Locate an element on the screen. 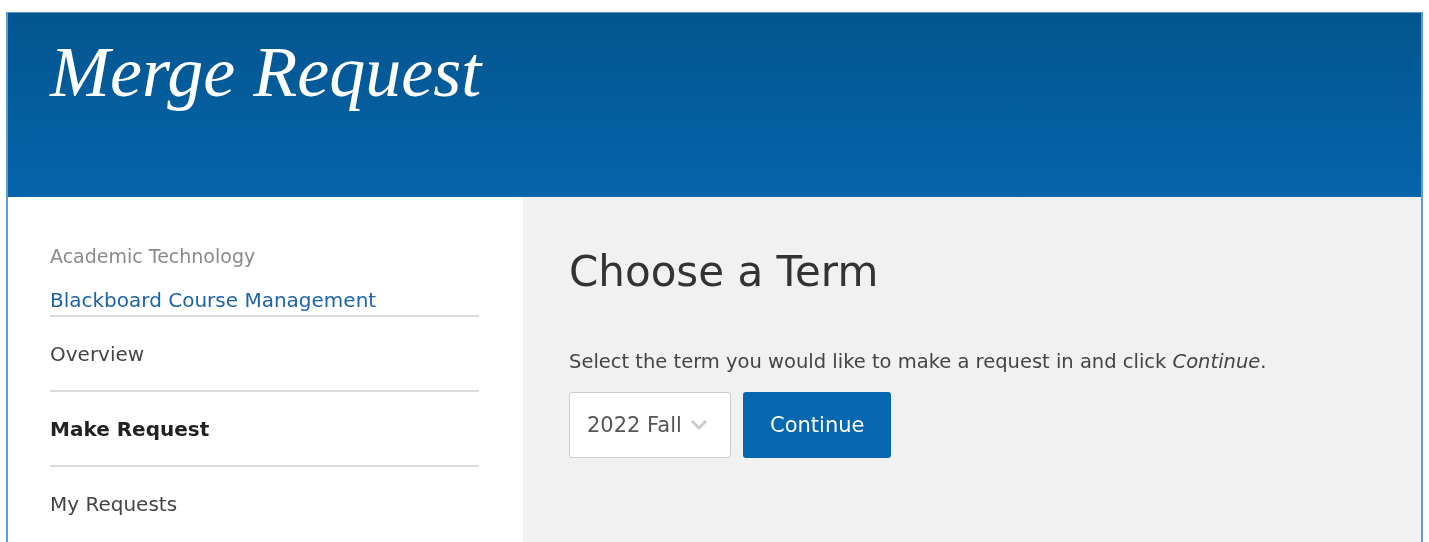 The width and height of the screenshot is (1429, 542). section-title-link: Blackboard Course Management is located at coordinates (213, 300).